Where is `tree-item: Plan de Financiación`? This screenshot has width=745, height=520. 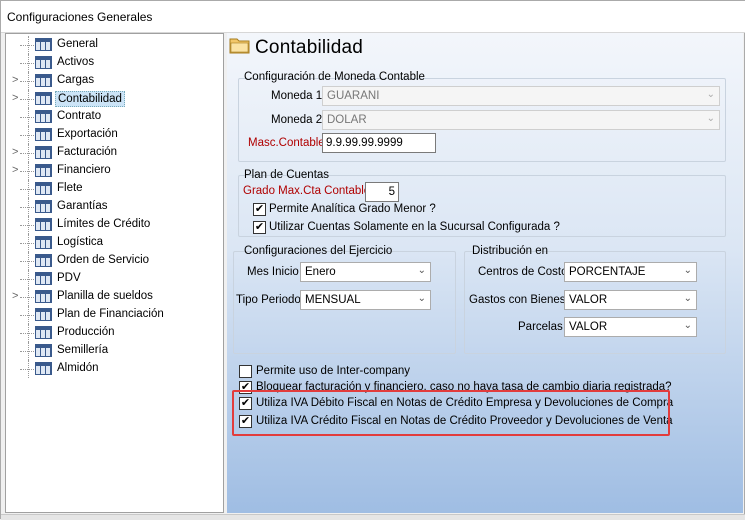
tree-item: Plan de Financiación is located at coordinates (113, 315).